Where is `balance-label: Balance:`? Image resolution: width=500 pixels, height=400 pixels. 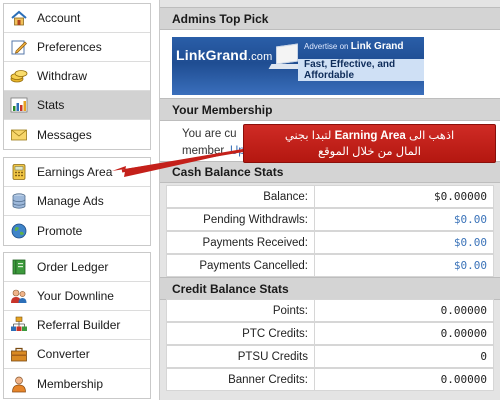 balance-label: Balance: is located at coordinates (241, 196).